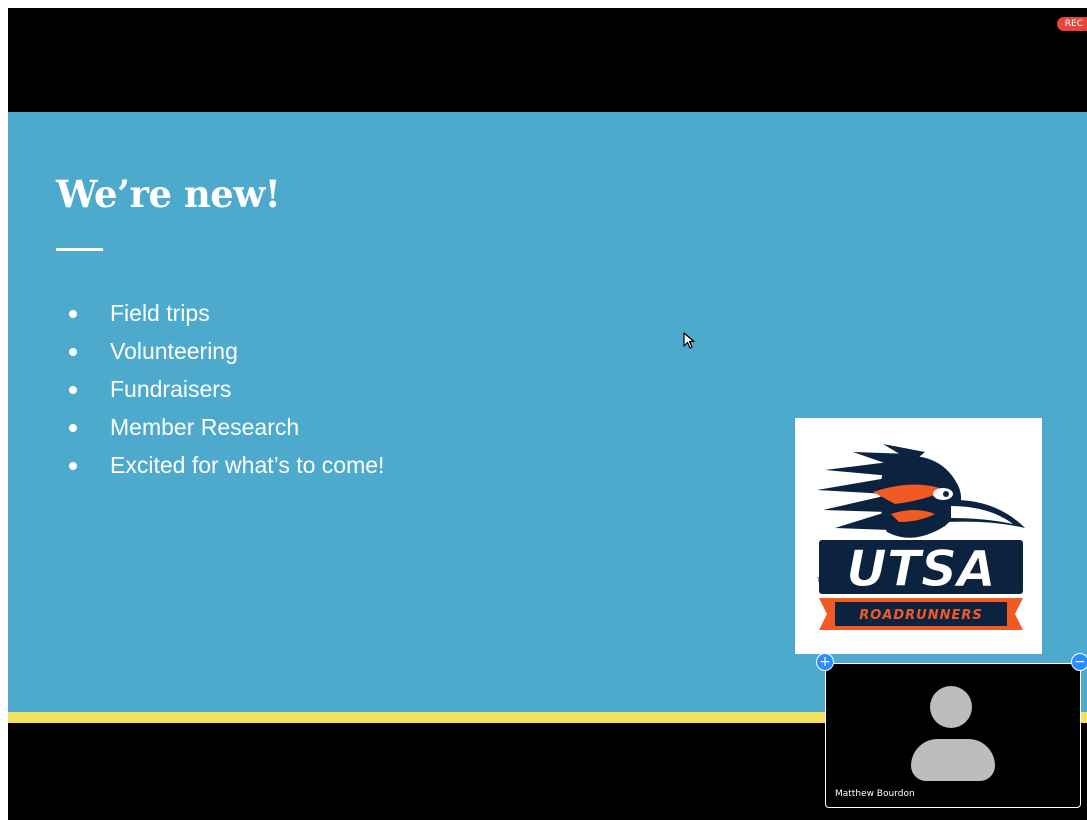  I want to click on utsa-logo-card: UTSA TM ROADRUNNERS, so click(918, 536).